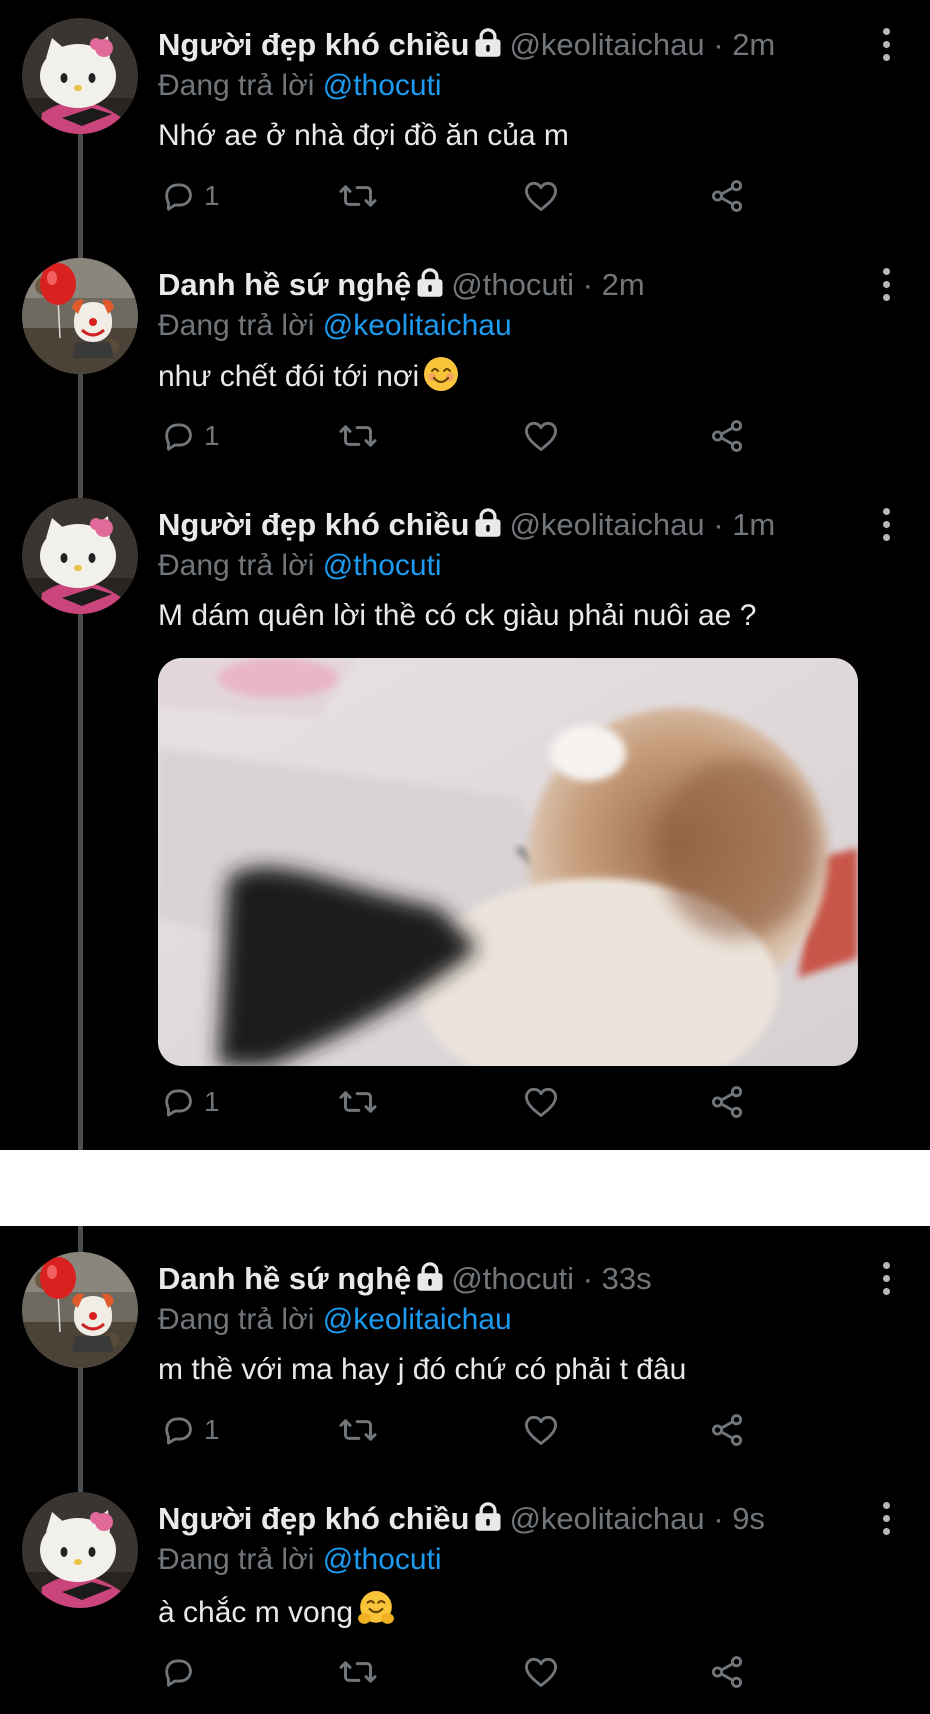 This screenshot has width=930, height=1714. I want to click on handle-and-time: @thocuti · 2m, so click(548, 284).